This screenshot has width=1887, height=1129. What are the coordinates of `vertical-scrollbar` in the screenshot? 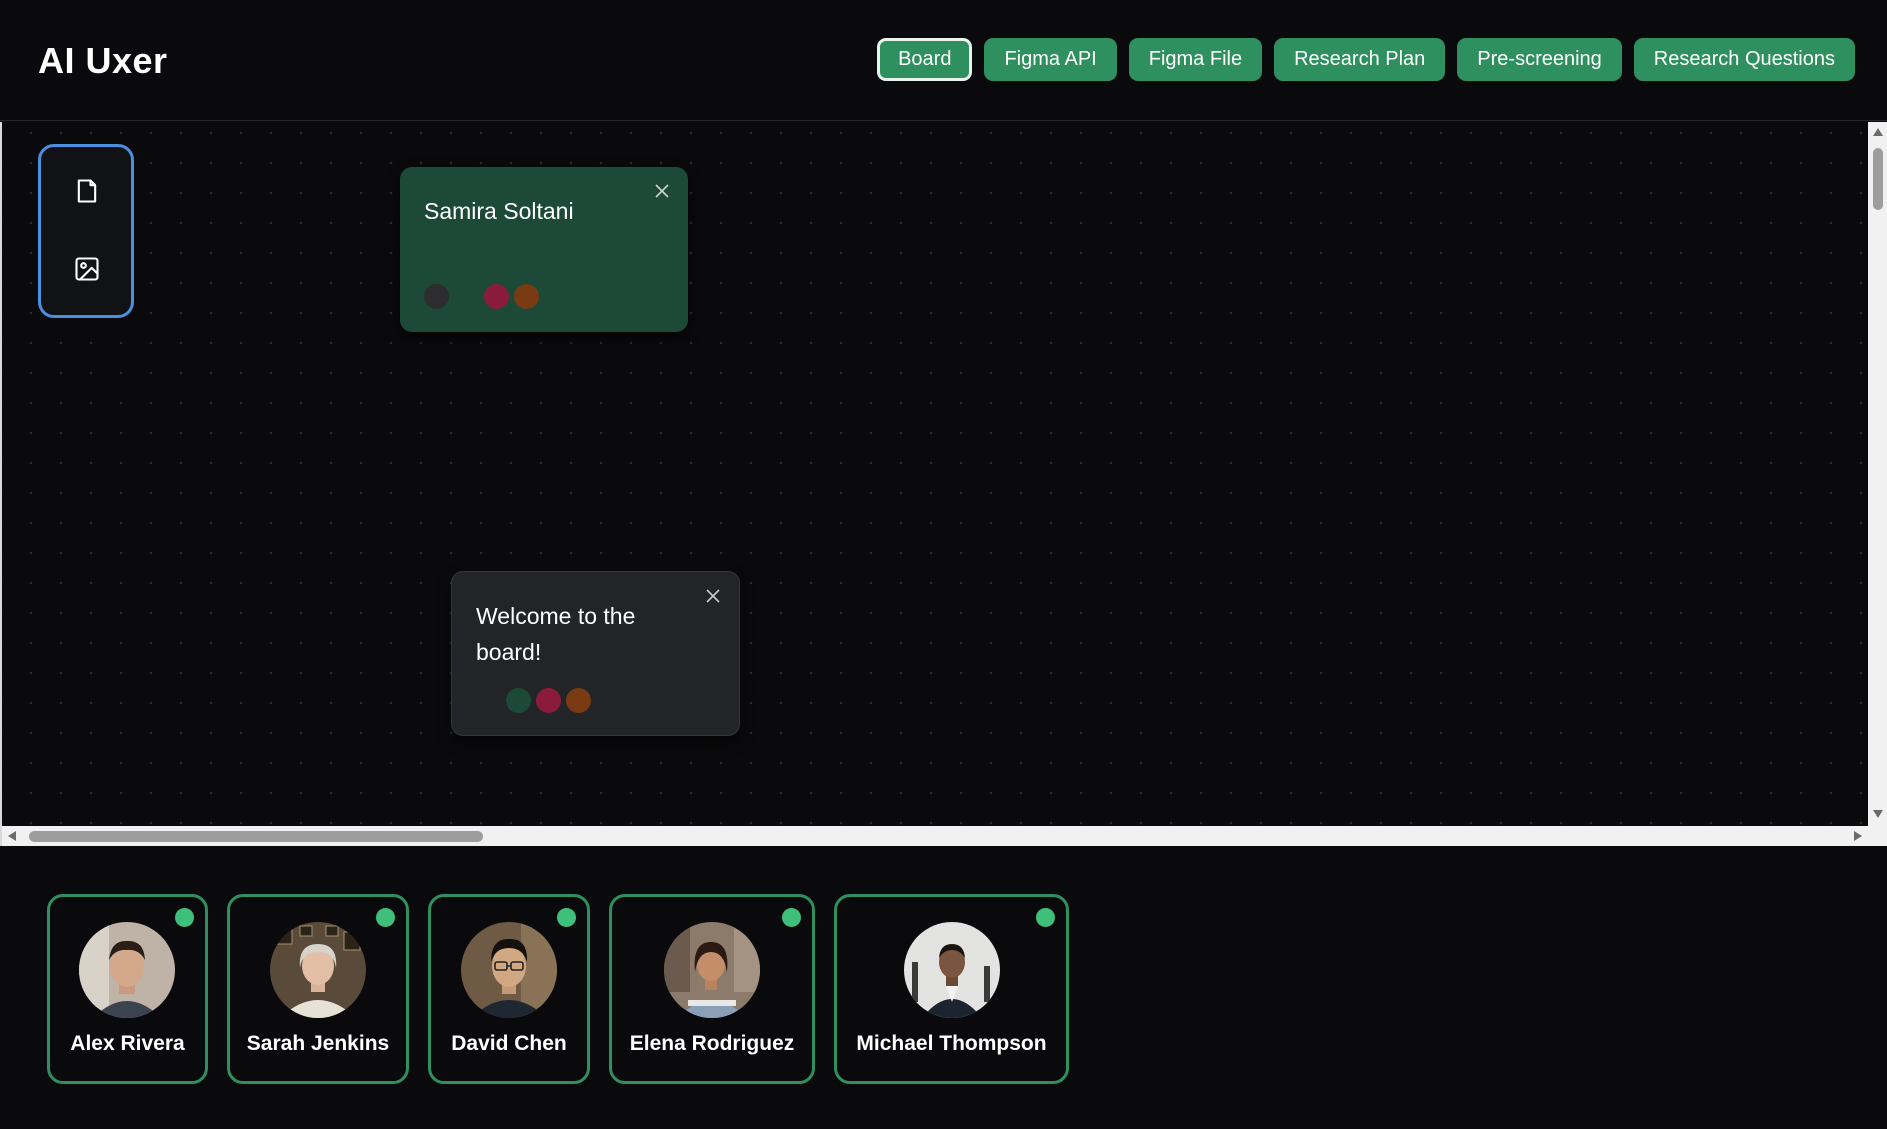 It's located at (1877, 474).